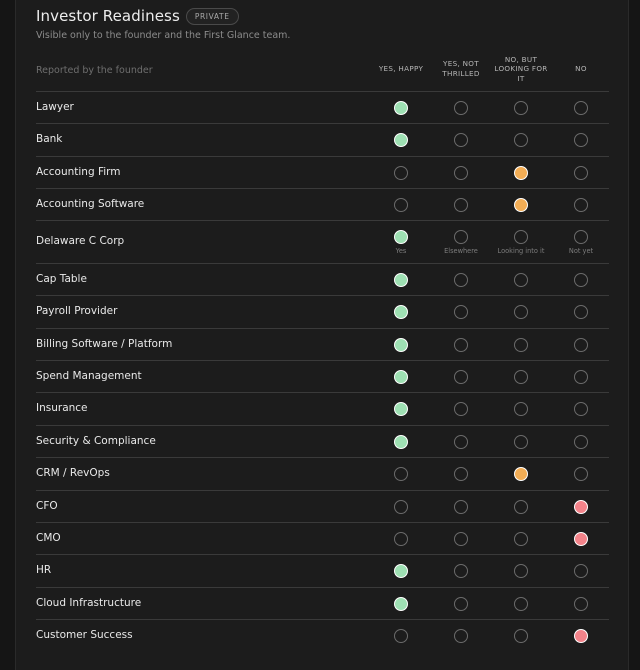  I want to click on row-label: CFO, so click(47, 506).